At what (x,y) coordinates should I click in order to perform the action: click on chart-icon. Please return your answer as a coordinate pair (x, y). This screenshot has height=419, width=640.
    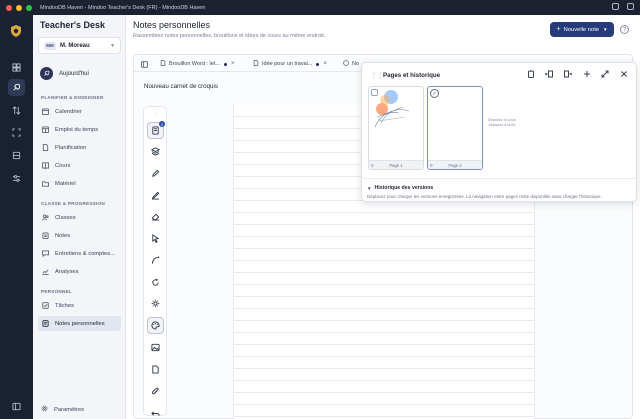
    Looking at the image, I should click on (45, 272).